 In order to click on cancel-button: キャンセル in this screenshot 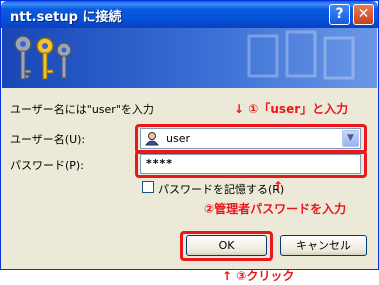, I will do `click(323, 245)`.